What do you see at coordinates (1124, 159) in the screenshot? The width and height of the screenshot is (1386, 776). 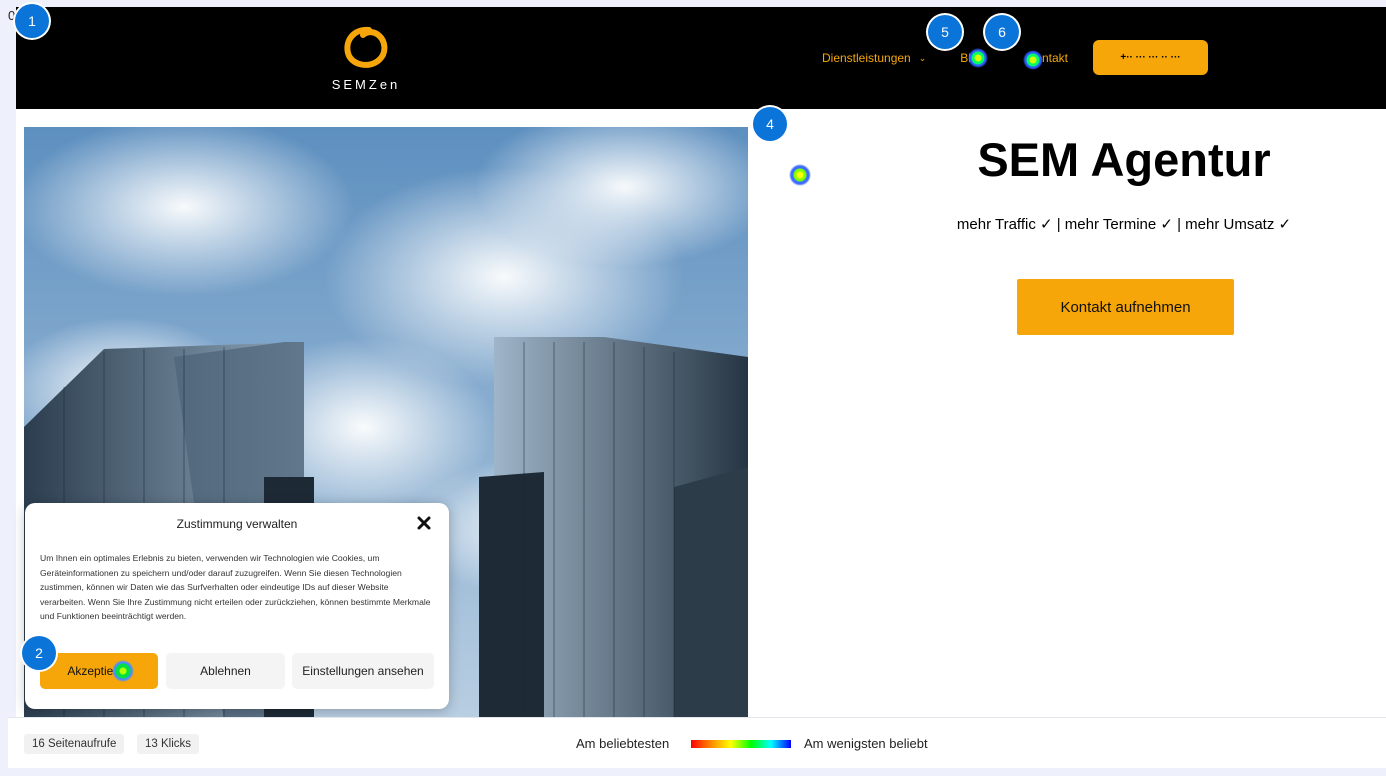 I see `hero-title: SEM Agentur` at bounding box center [1124, 159].